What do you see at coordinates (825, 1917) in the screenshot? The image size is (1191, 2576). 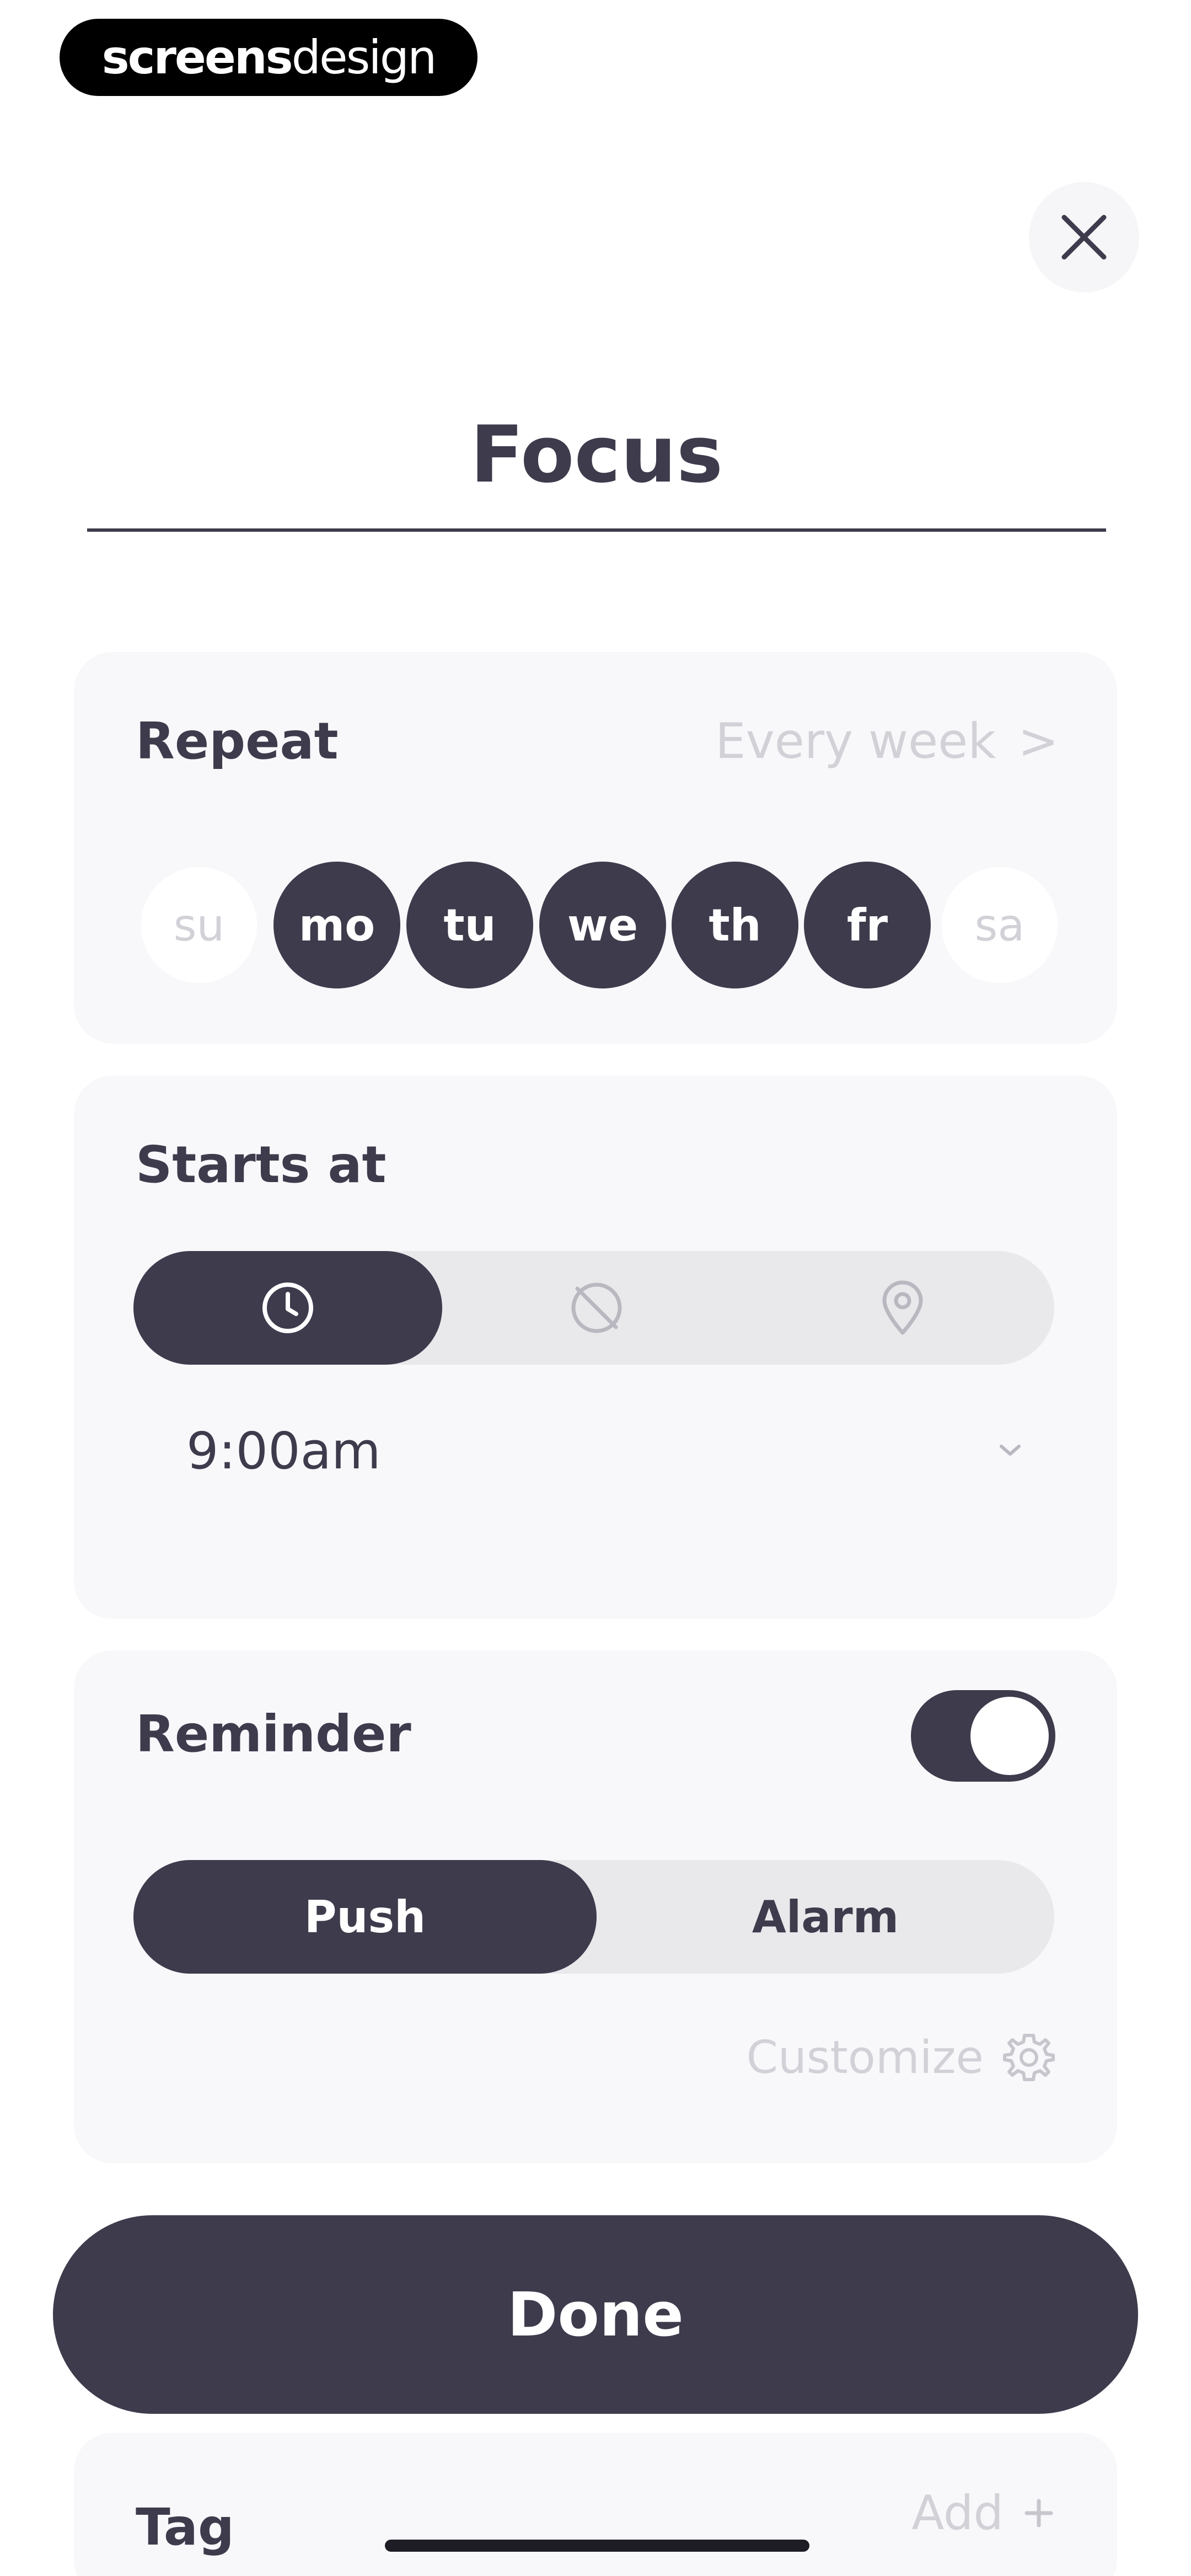 I see `reminder-type-alarm: Alarm` at bounding box center [825, 1917].